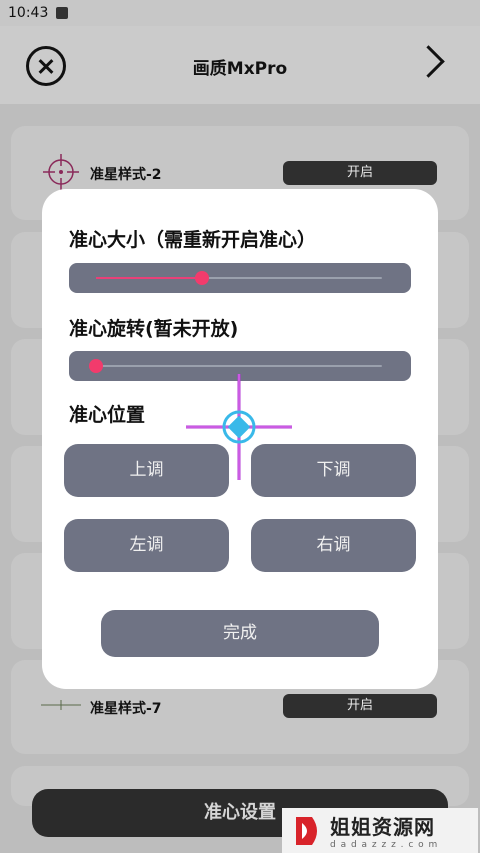  I want to click on header: 画质MxPro, so click(240, 65).